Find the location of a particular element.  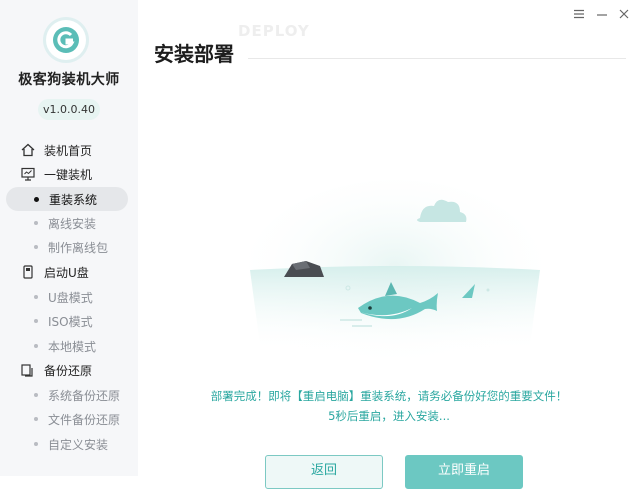

sidebar-item-custom-install: 自定义安装 is located at coordinates (67, 444).